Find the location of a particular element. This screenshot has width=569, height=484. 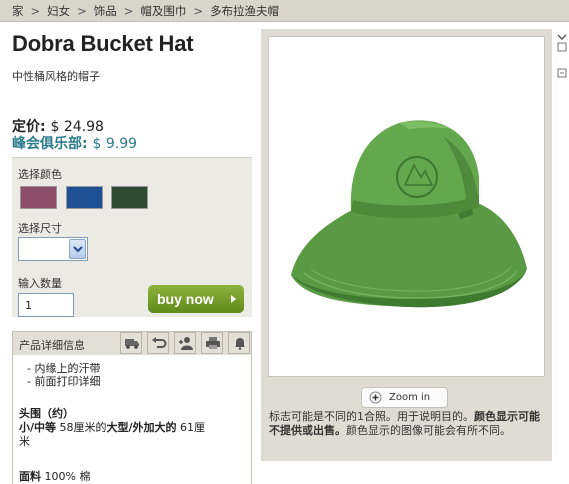

breadcrumb-home: 家 is located at coordinates (18, 11).